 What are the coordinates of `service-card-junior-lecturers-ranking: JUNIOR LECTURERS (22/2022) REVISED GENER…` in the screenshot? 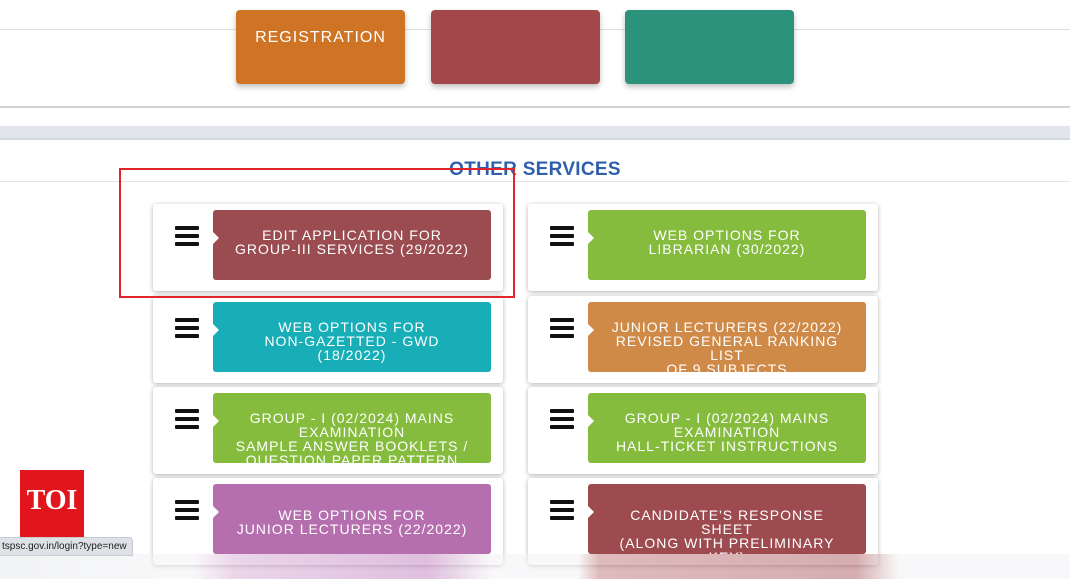 It's located at (703, 339).